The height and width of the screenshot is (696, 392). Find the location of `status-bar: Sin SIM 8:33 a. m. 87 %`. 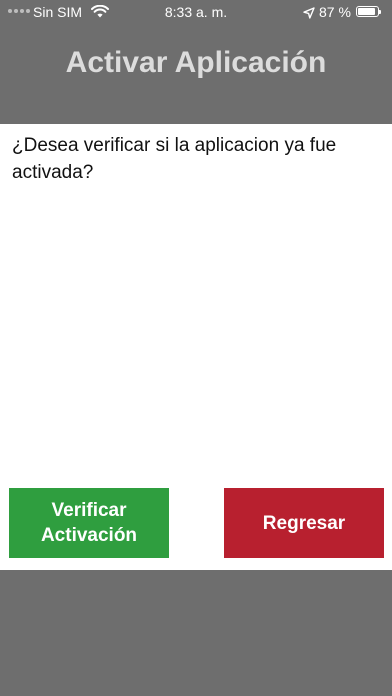

status-bar: Sin SIM 8:33 a. m. 87 % is located at coordinates (196, 12).